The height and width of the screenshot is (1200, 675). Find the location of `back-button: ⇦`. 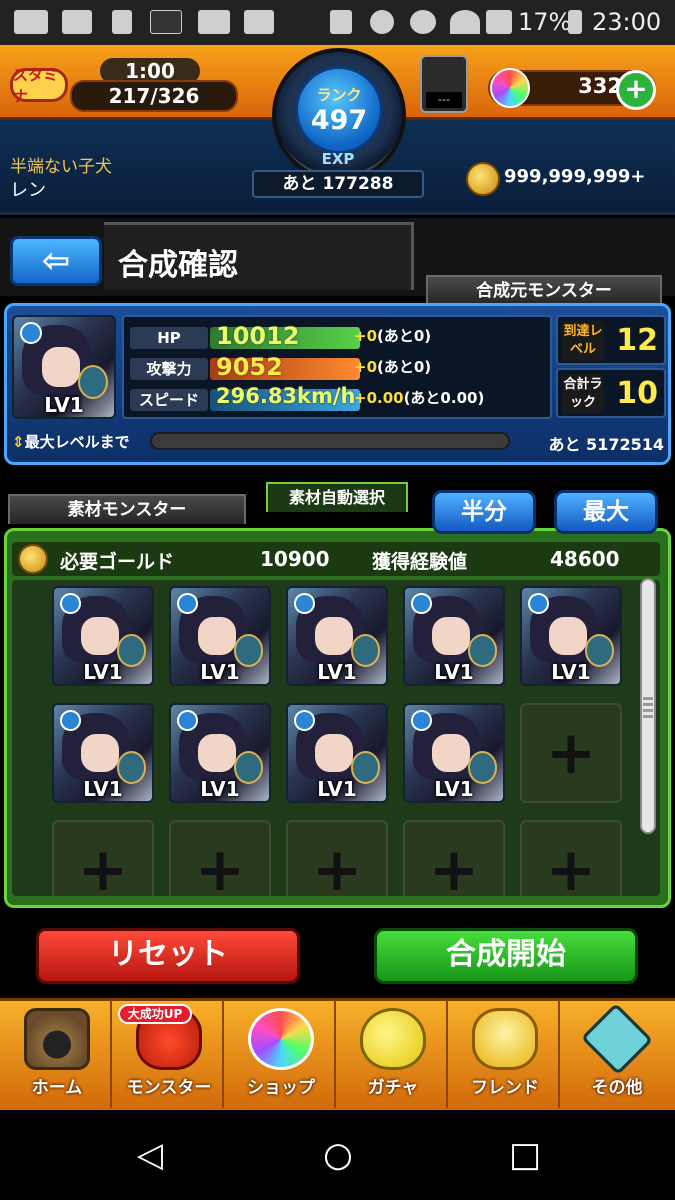

back-button: ⇦ is located at coordinates (56, 261).